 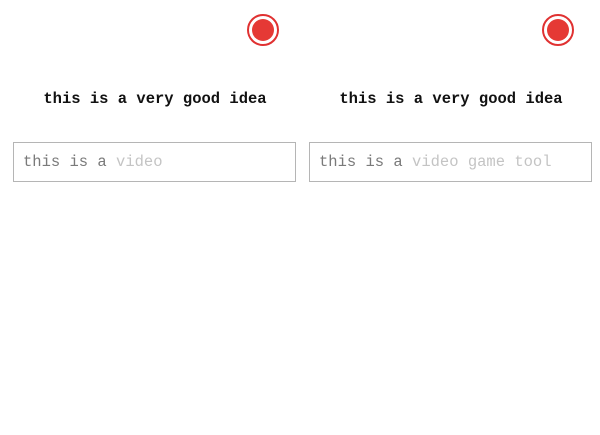 I want to click on text-input: this is a video, so click(x=154, y=162).